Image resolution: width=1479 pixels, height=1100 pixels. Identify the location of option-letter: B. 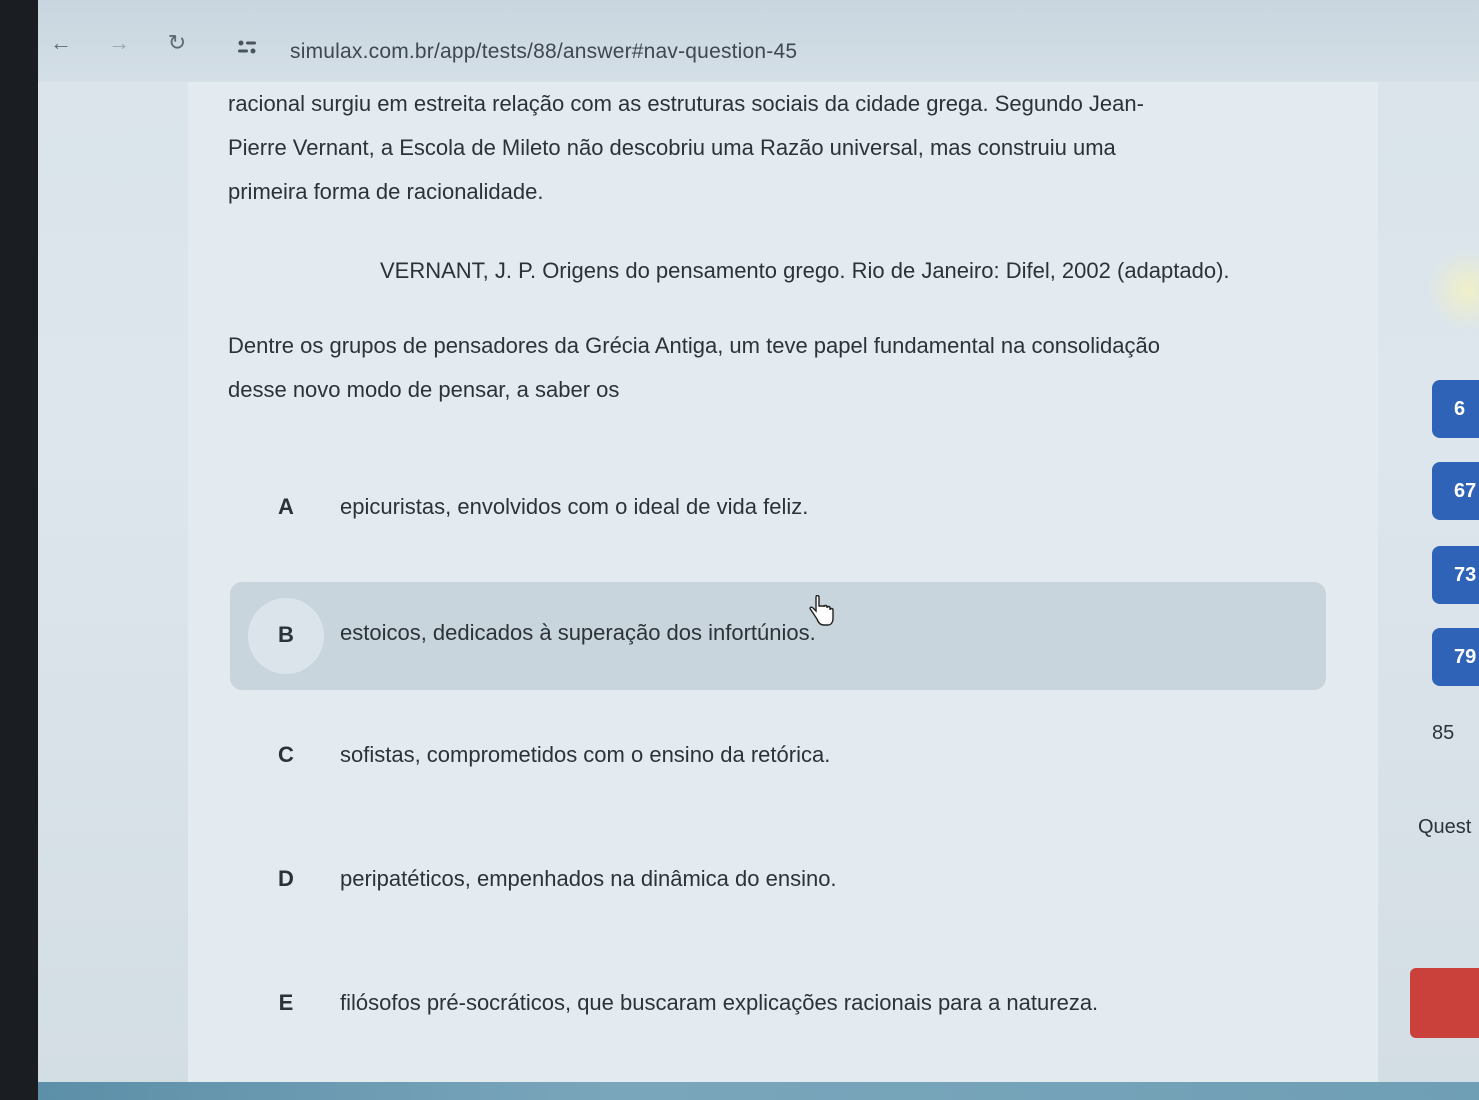
(286, 634).